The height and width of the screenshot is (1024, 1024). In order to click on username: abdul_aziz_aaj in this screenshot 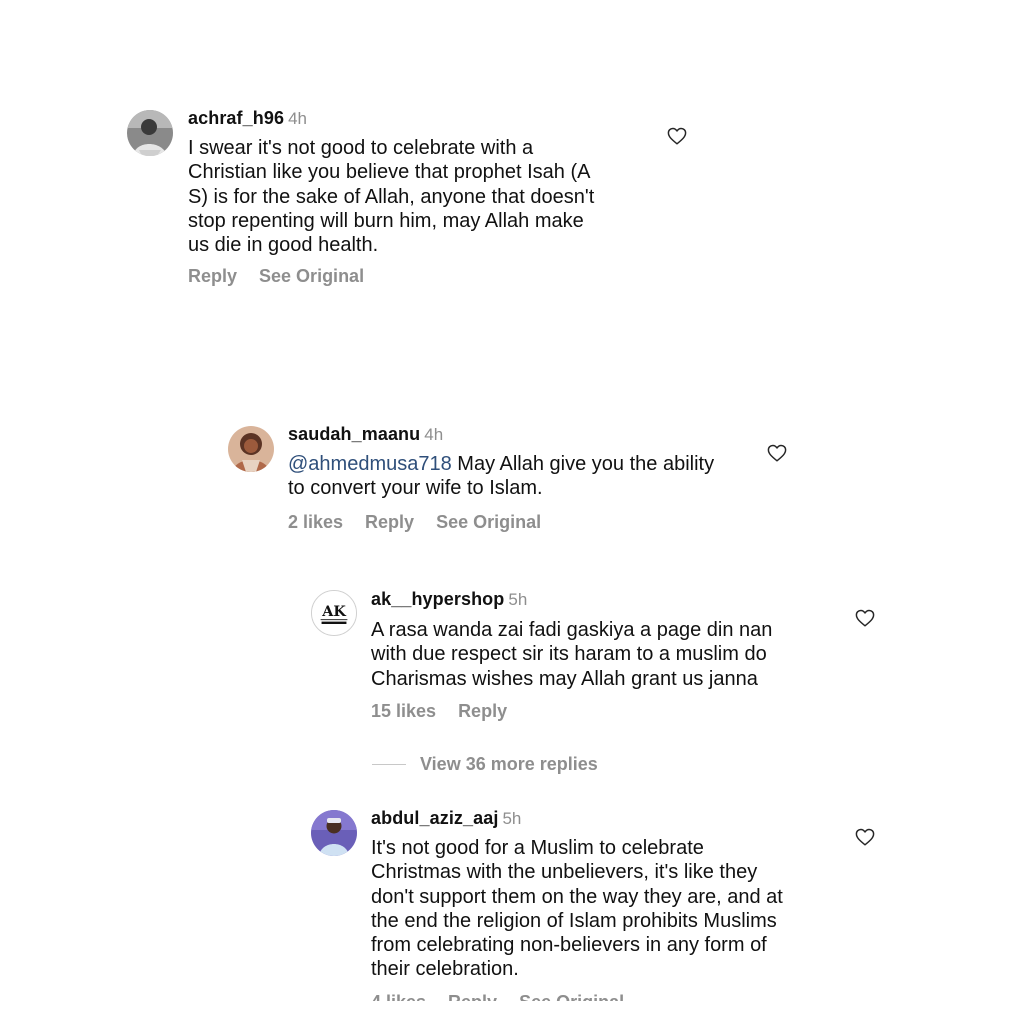, I will do `click(434, 818)`.